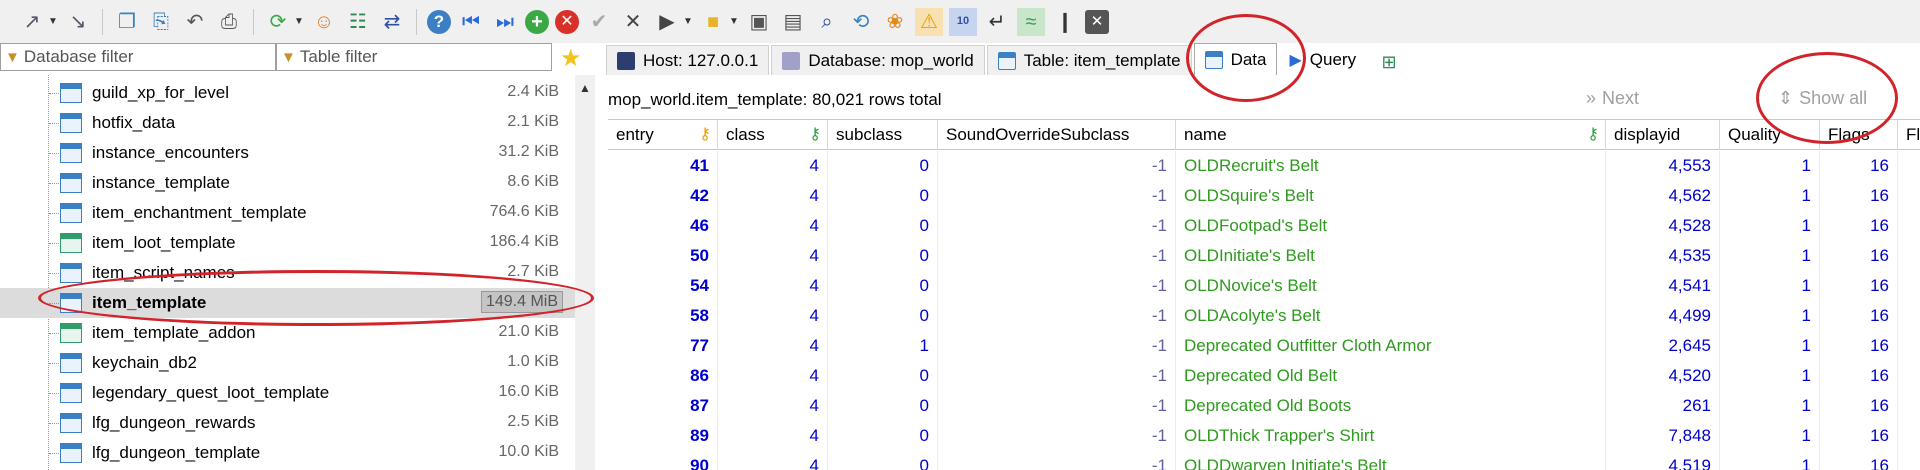 Image resolution: width=1920 pixels, height=470 pixels. What do you see at coordinates (663, 316) in the screenshot?
I see `table-cell: 58` at bounding box center [663, 316].